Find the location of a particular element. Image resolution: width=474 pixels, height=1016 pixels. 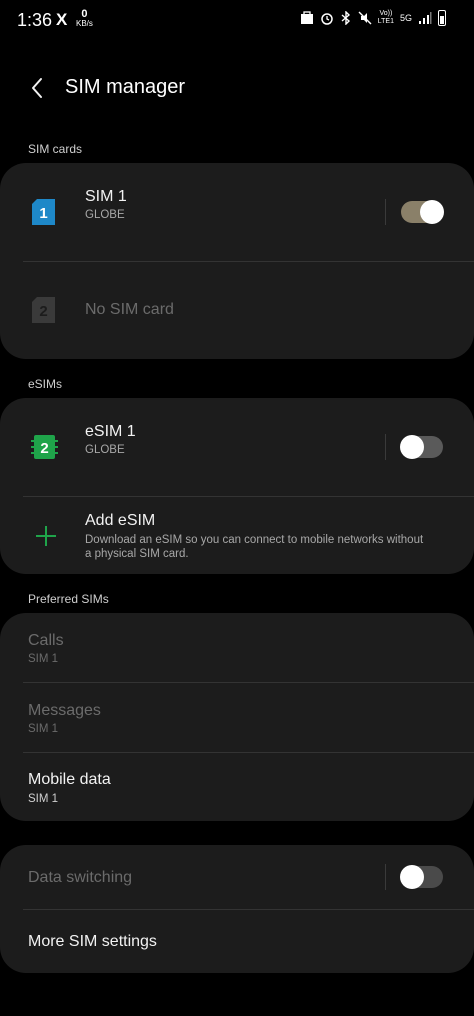

data-switching-divider is located at coordinates (385, 877).